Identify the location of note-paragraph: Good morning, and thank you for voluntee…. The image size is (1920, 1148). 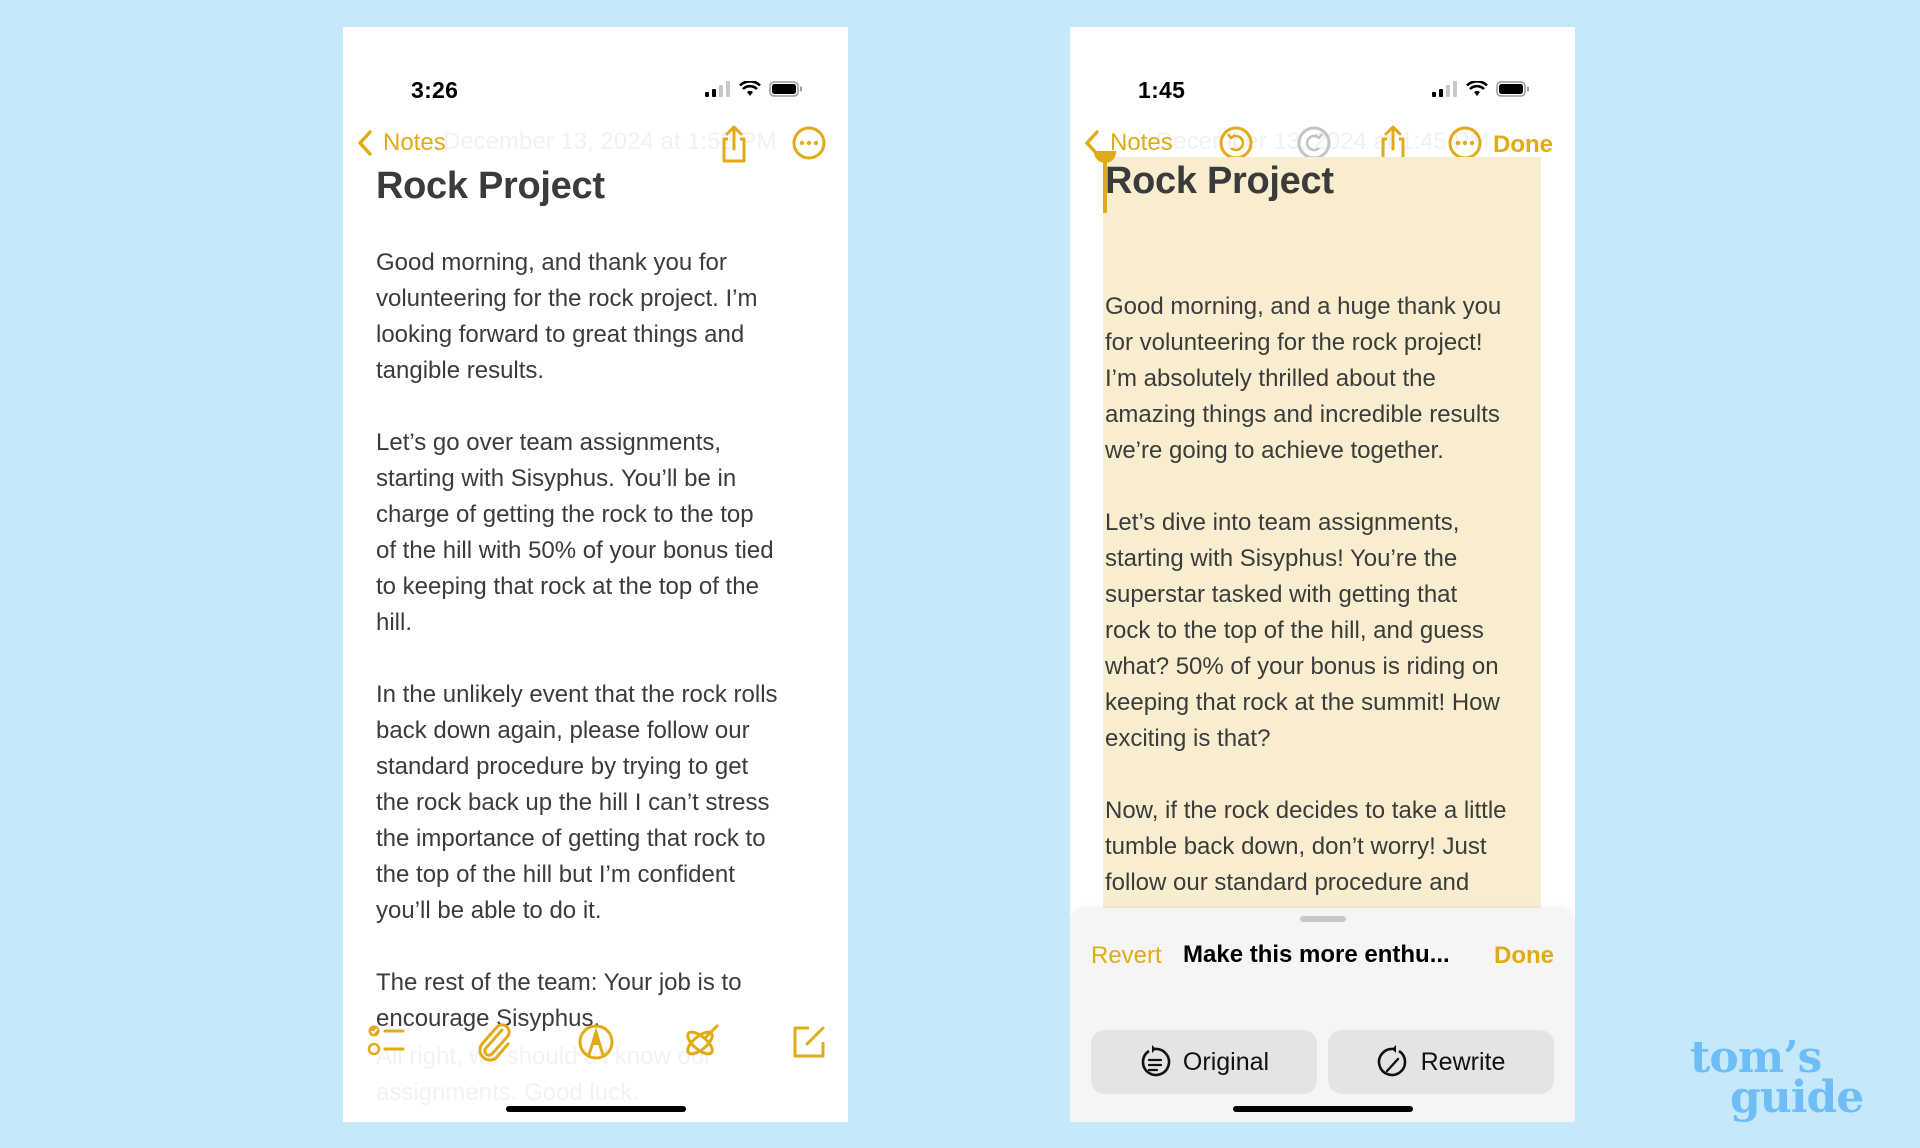
(567, 316).